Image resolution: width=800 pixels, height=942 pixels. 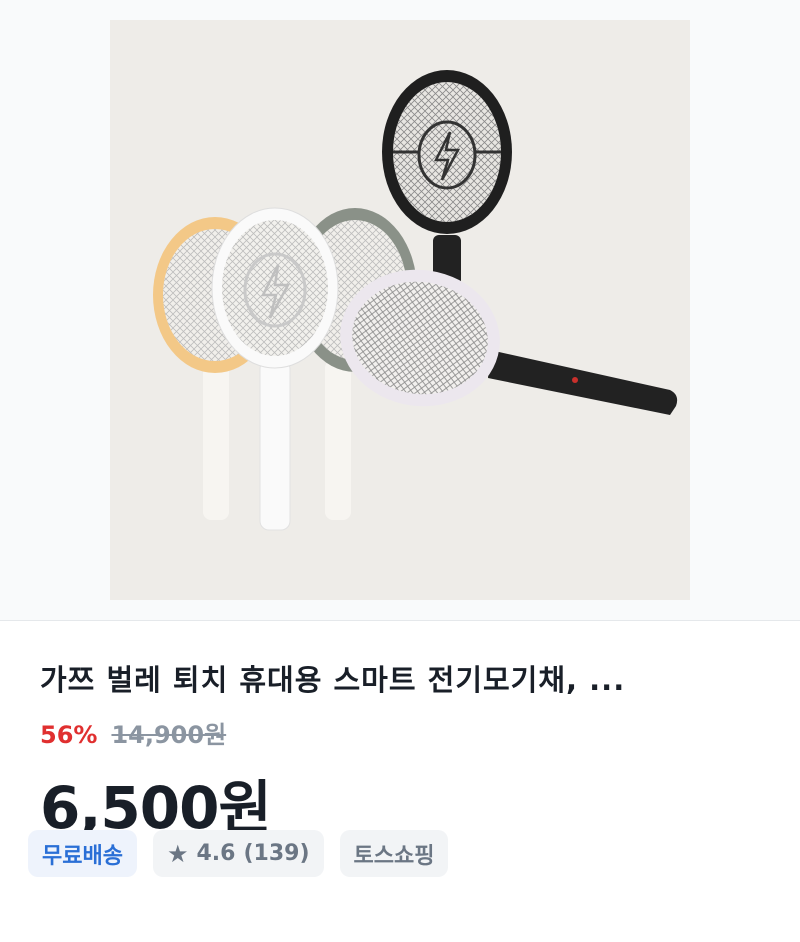 I want to click on original-price: 14,900원, so click(x=169, y=735).